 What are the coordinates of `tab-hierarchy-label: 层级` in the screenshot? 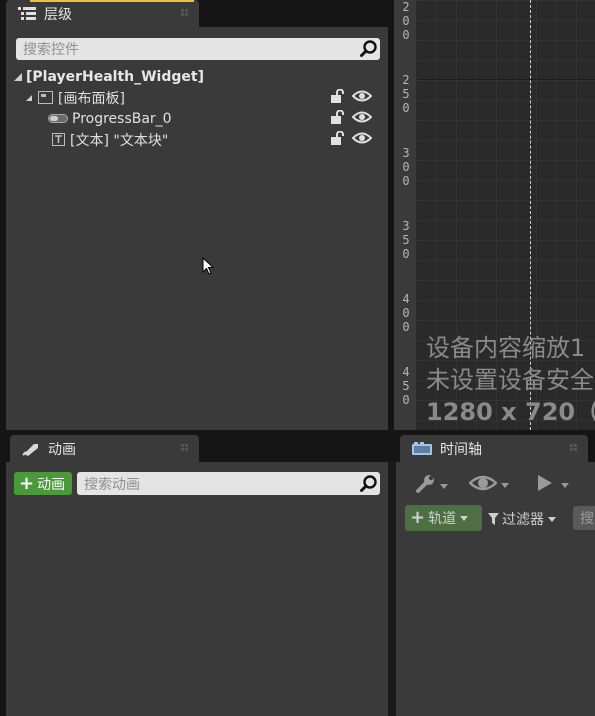 It's located at (58, 14).